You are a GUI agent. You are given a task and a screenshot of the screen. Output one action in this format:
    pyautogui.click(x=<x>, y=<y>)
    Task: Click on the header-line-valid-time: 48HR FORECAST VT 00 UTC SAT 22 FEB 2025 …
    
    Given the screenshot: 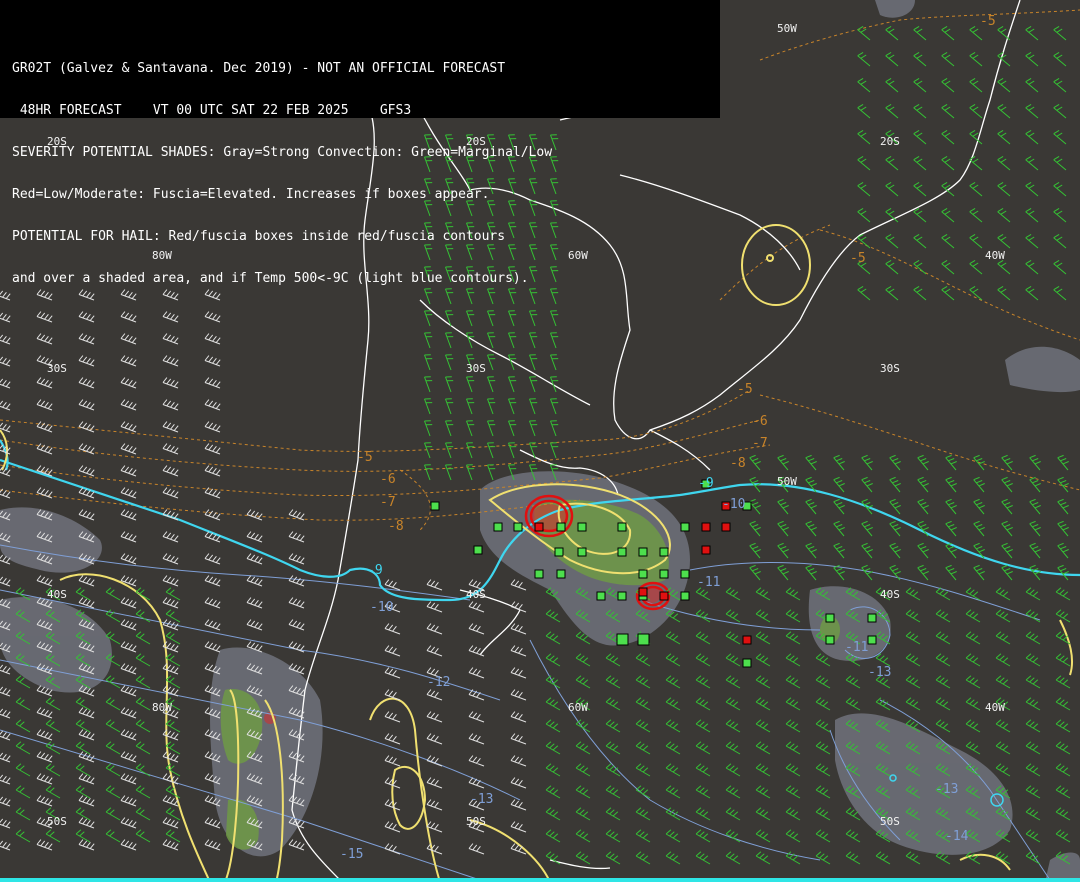 What is the action you would take?
    pyautogui.click(x=212, y=111)
    